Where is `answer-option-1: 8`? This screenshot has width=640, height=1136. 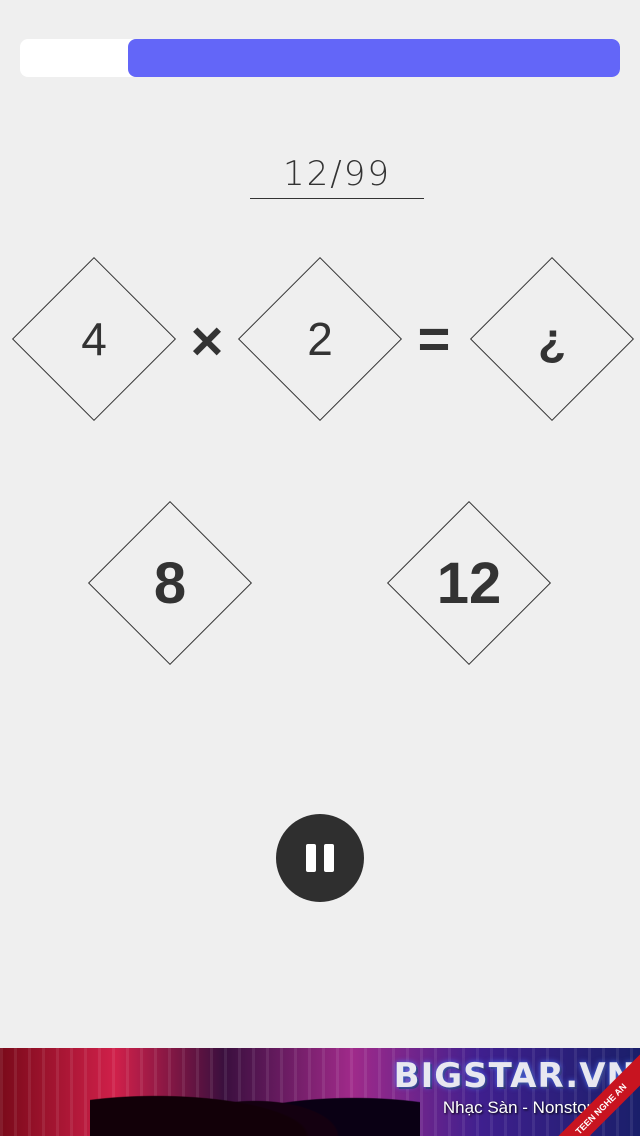 answer-option-1: 8 is located at coordinates (170, 583).